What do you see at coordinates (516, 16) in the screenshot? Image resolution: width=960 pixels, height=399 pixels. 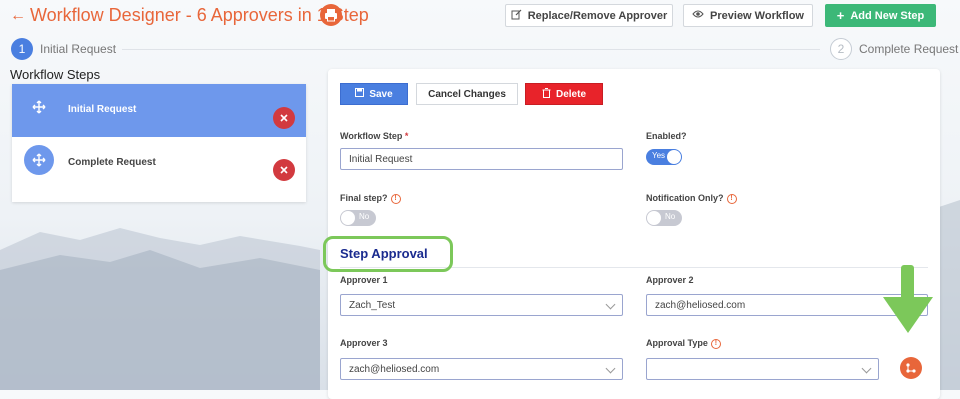 I see `edit-icon` at bounding box center [516, 16].